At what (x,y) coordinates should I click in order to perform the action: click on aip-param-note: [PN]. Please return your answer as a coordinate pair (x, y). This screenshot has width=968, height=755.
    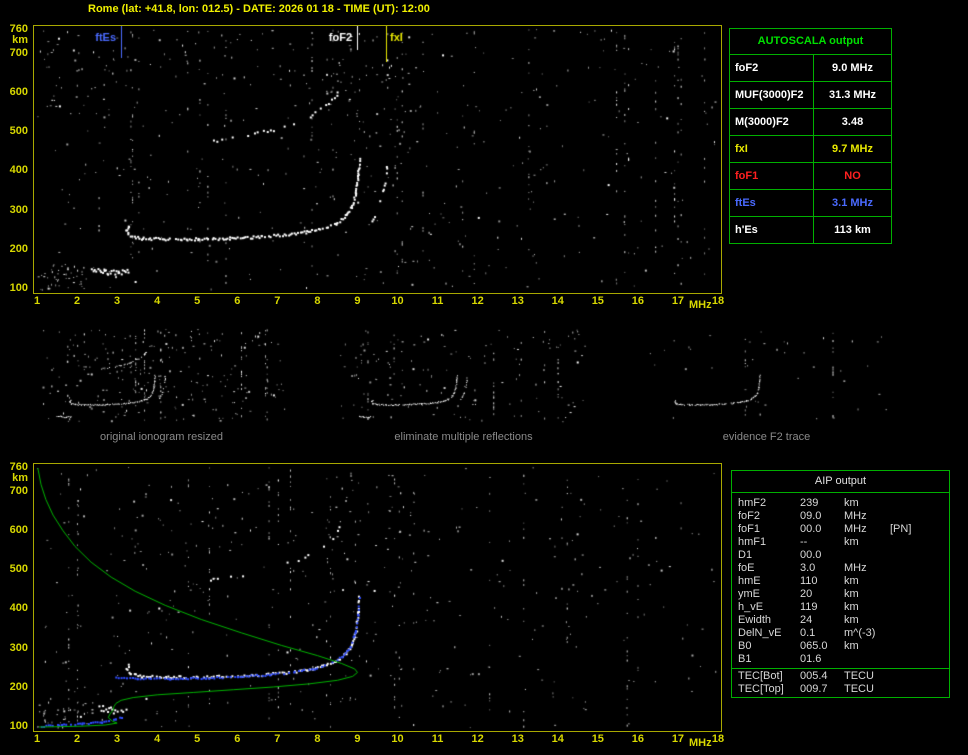
    Looking at the image, I should click on (901, 529).